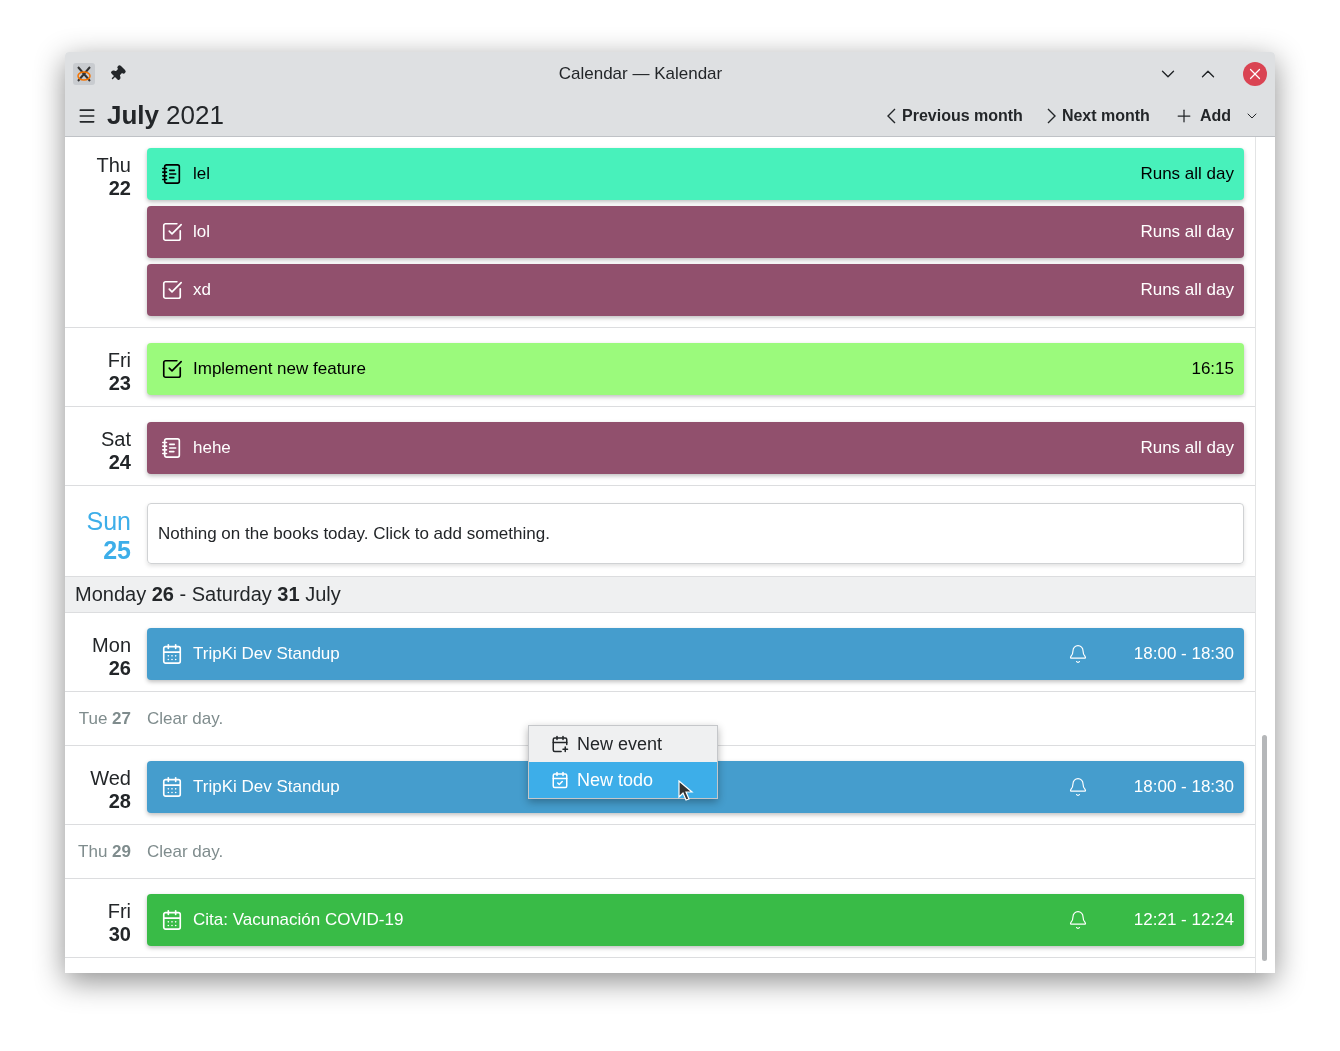  I want to click on date-label: 30, so click(119, 934).